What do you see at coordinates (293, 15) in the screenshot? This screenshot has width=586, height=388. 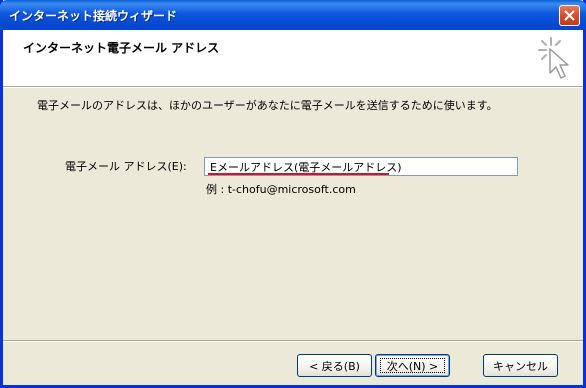 I see `title-bar: インターネット接続ウィザード` at bounding box center [293, 15].